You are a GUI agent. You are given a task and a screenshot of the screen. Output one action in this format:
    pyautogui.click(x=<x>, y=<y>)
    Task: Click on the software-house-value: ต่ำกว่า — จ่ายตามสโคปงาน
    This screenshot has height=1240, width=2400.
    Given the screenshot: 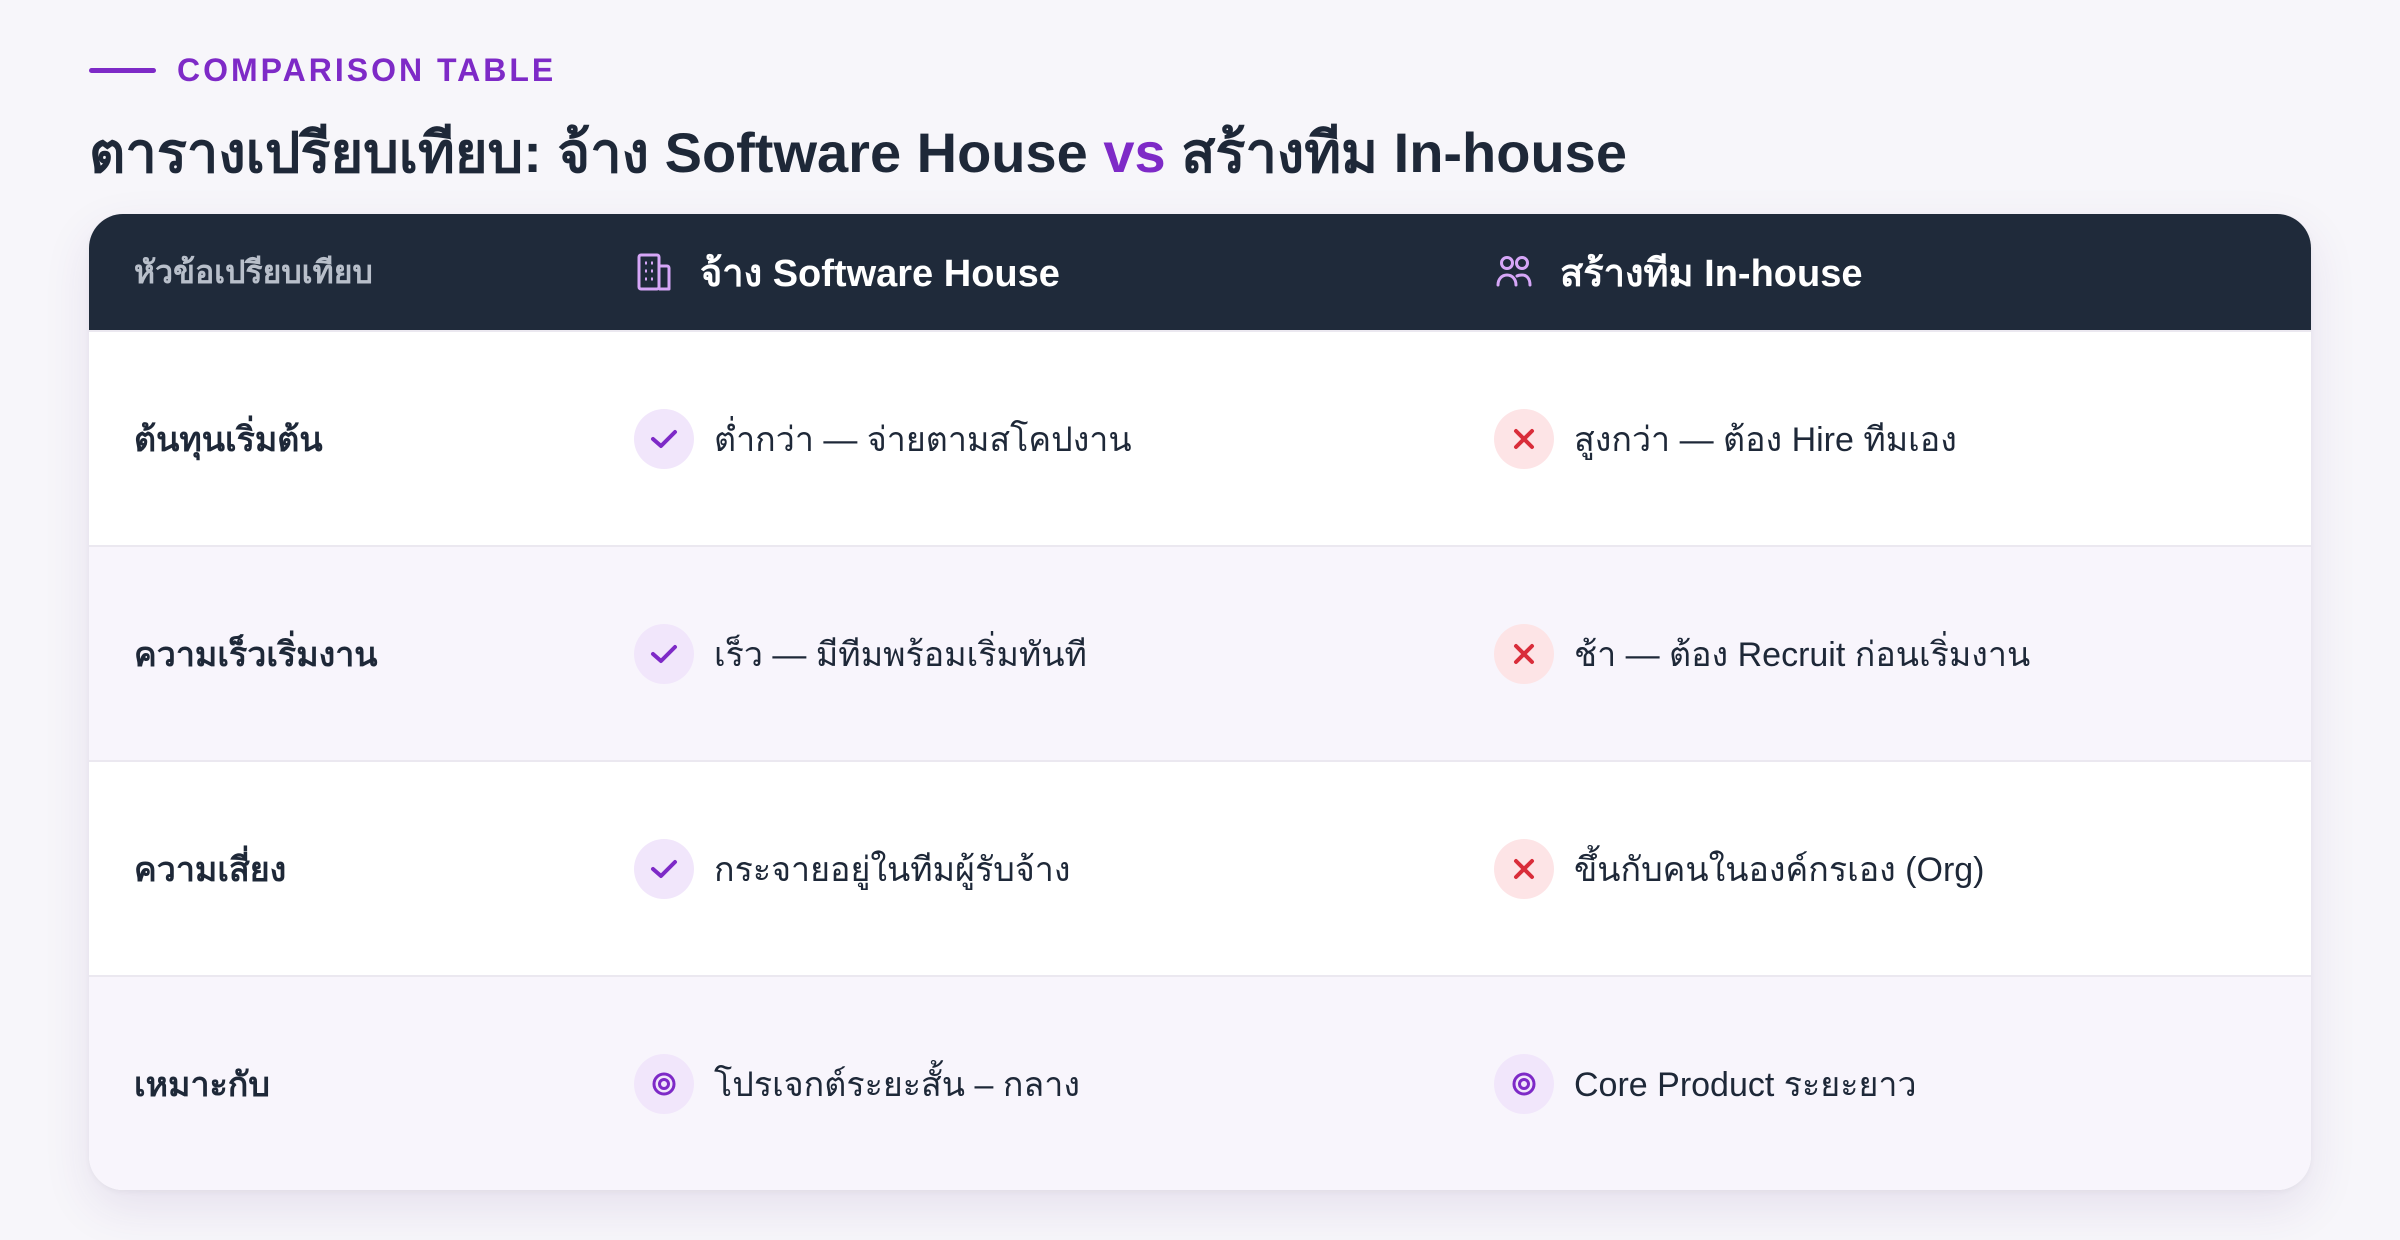 What is the action you would take?
    pyautogui.click(x=923, y=439)
    